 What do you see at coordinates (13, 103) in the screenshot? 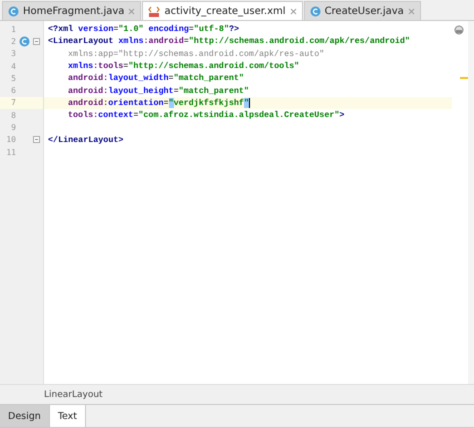
I see `line-number: 7` at bounding box center [13, 103].